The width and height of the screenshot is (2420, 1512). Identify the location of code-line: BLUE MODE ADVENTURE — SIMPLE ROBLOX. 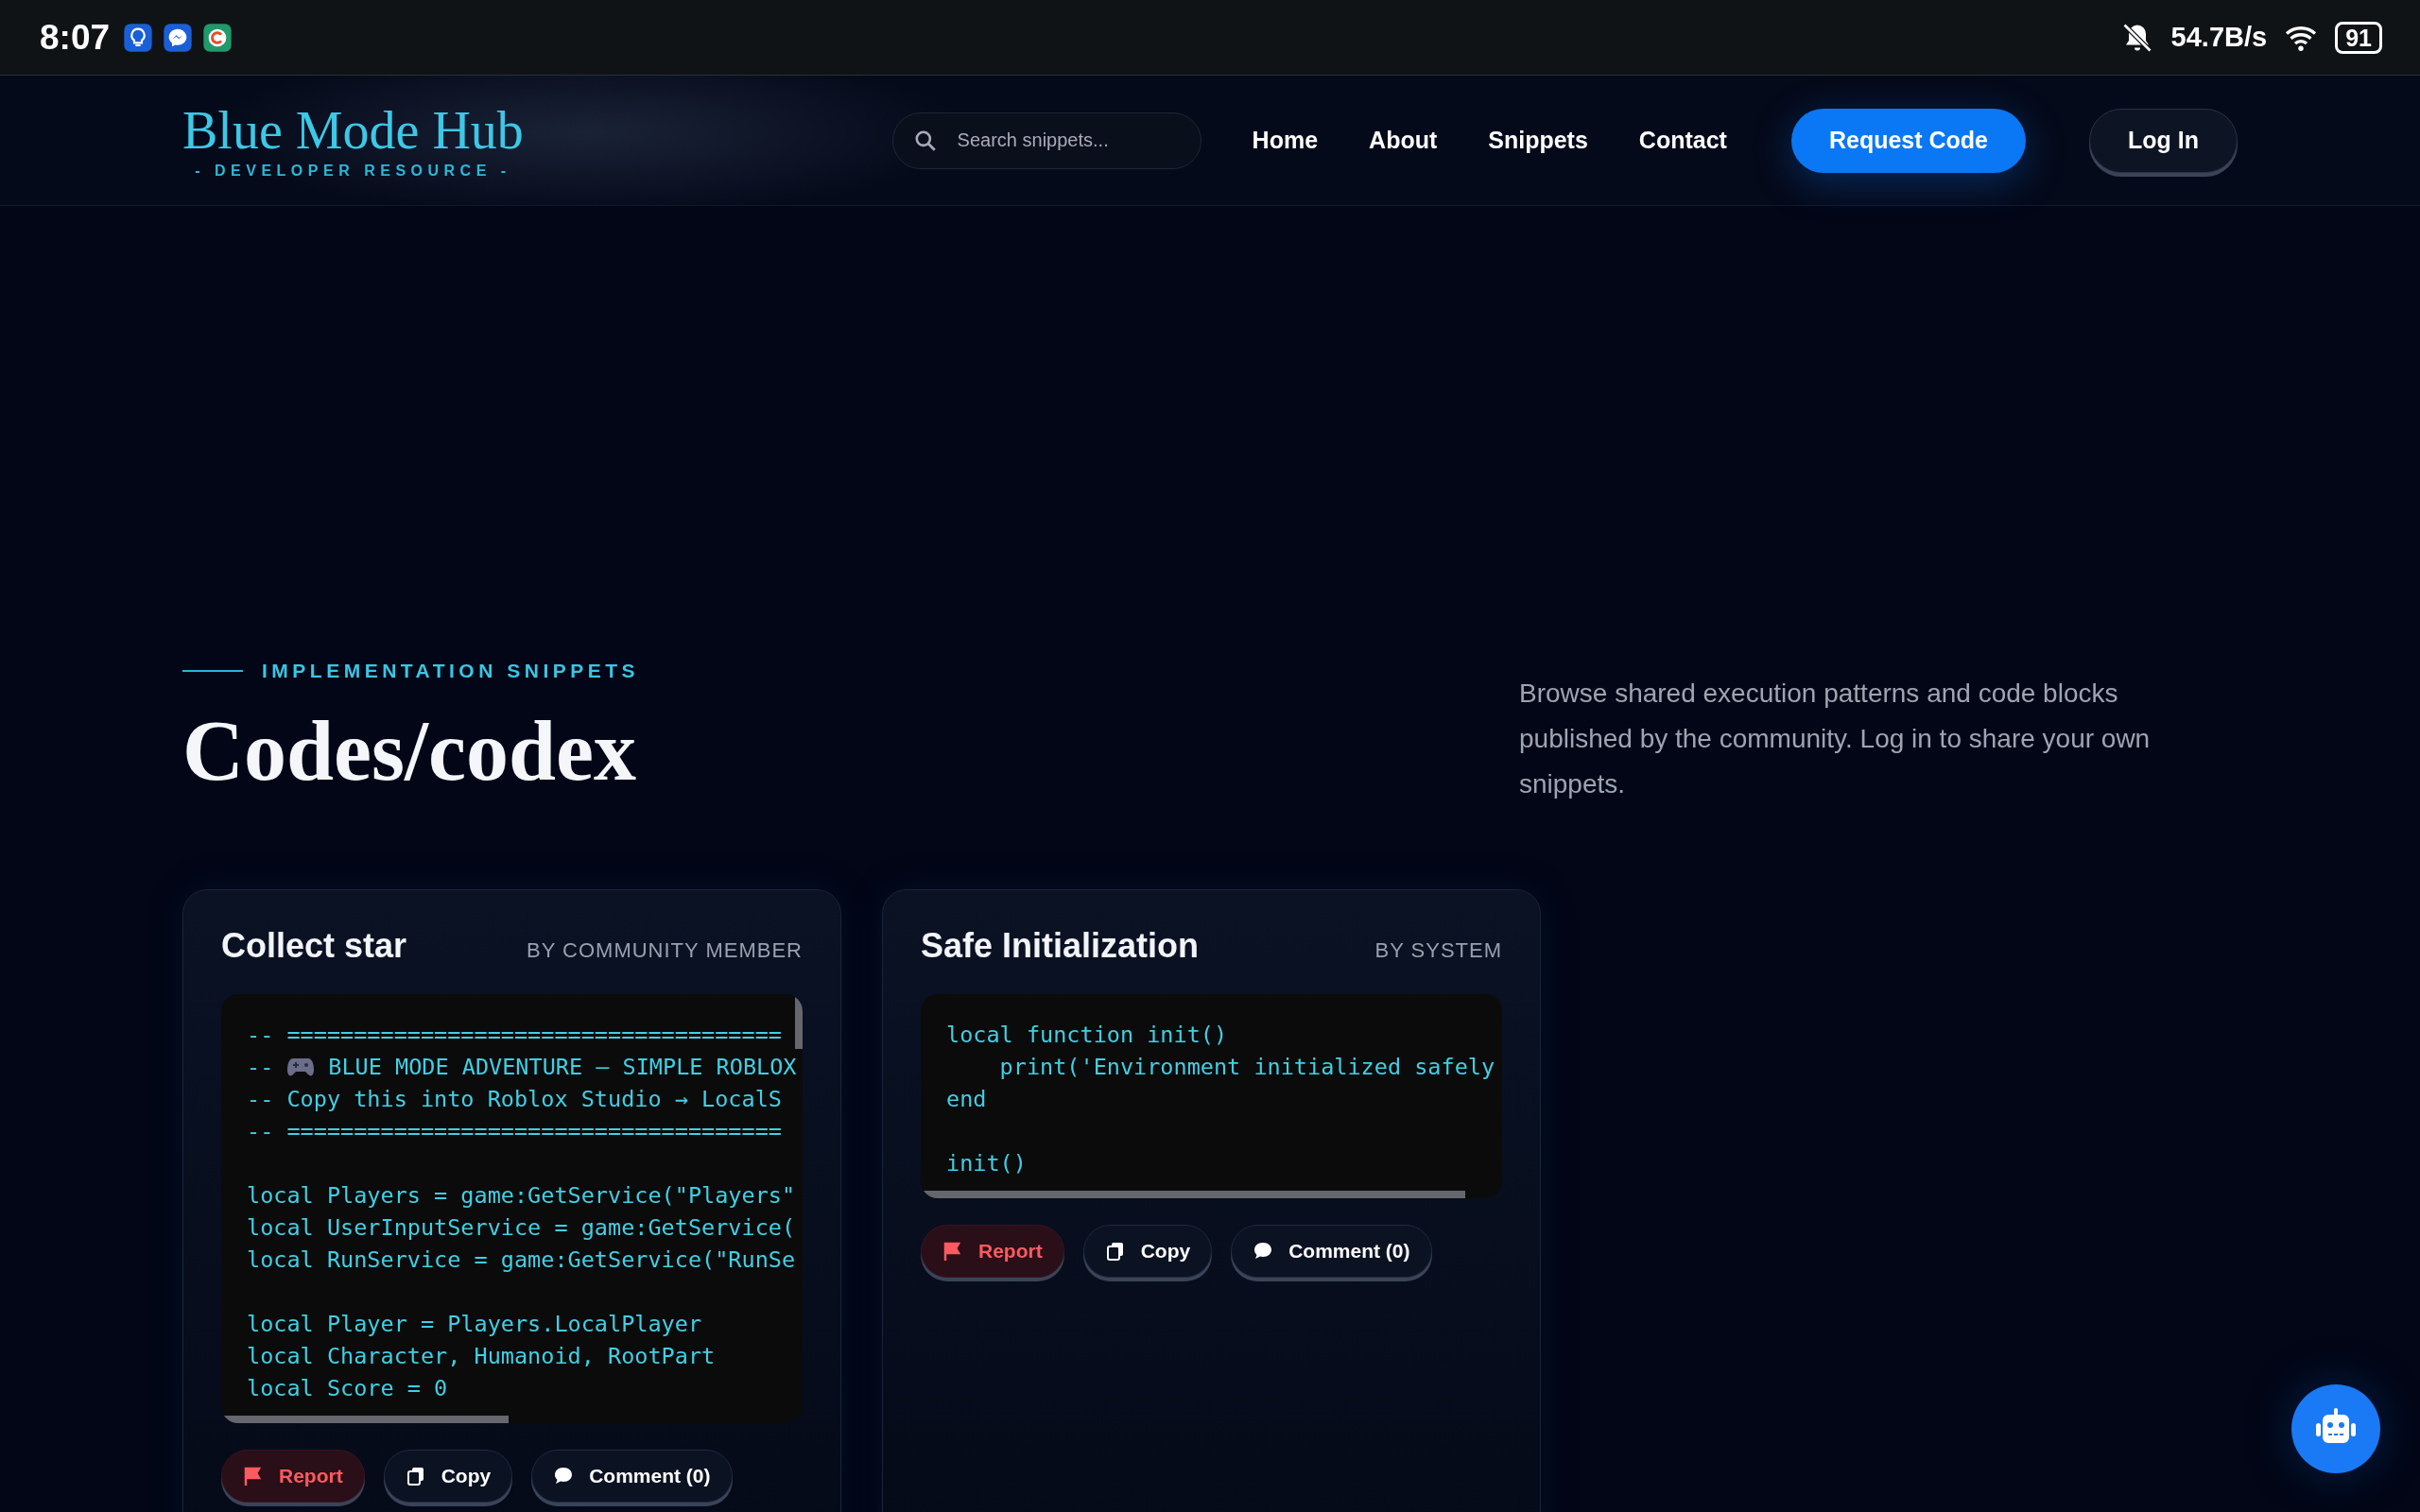
(562, 1067).